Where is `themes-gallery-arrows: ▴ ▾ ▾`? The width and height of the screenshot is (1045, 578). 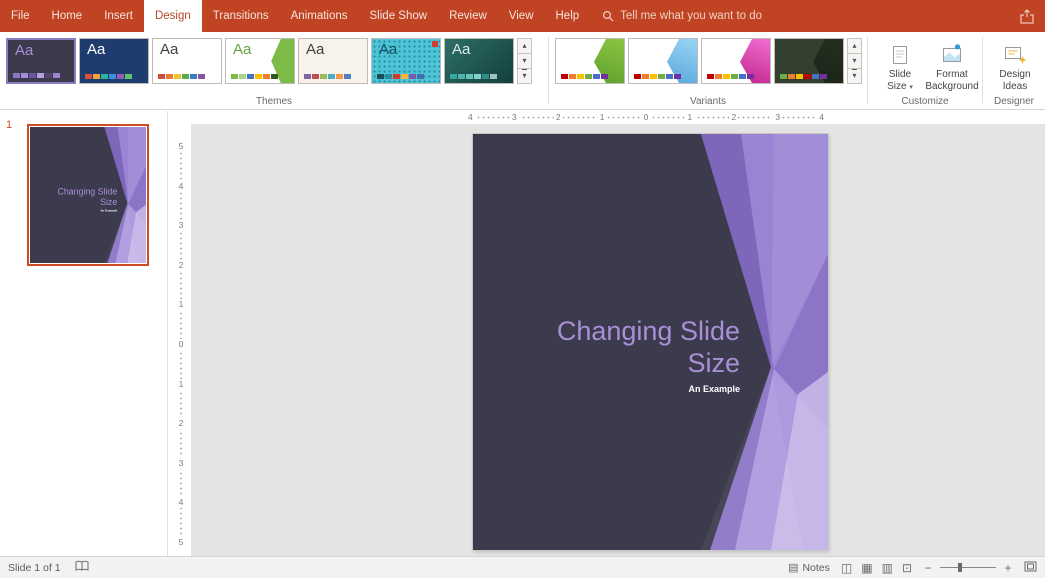 themes-gallery-arrows: ▴ ▾ ▾ is located at coordinates (524, 61).